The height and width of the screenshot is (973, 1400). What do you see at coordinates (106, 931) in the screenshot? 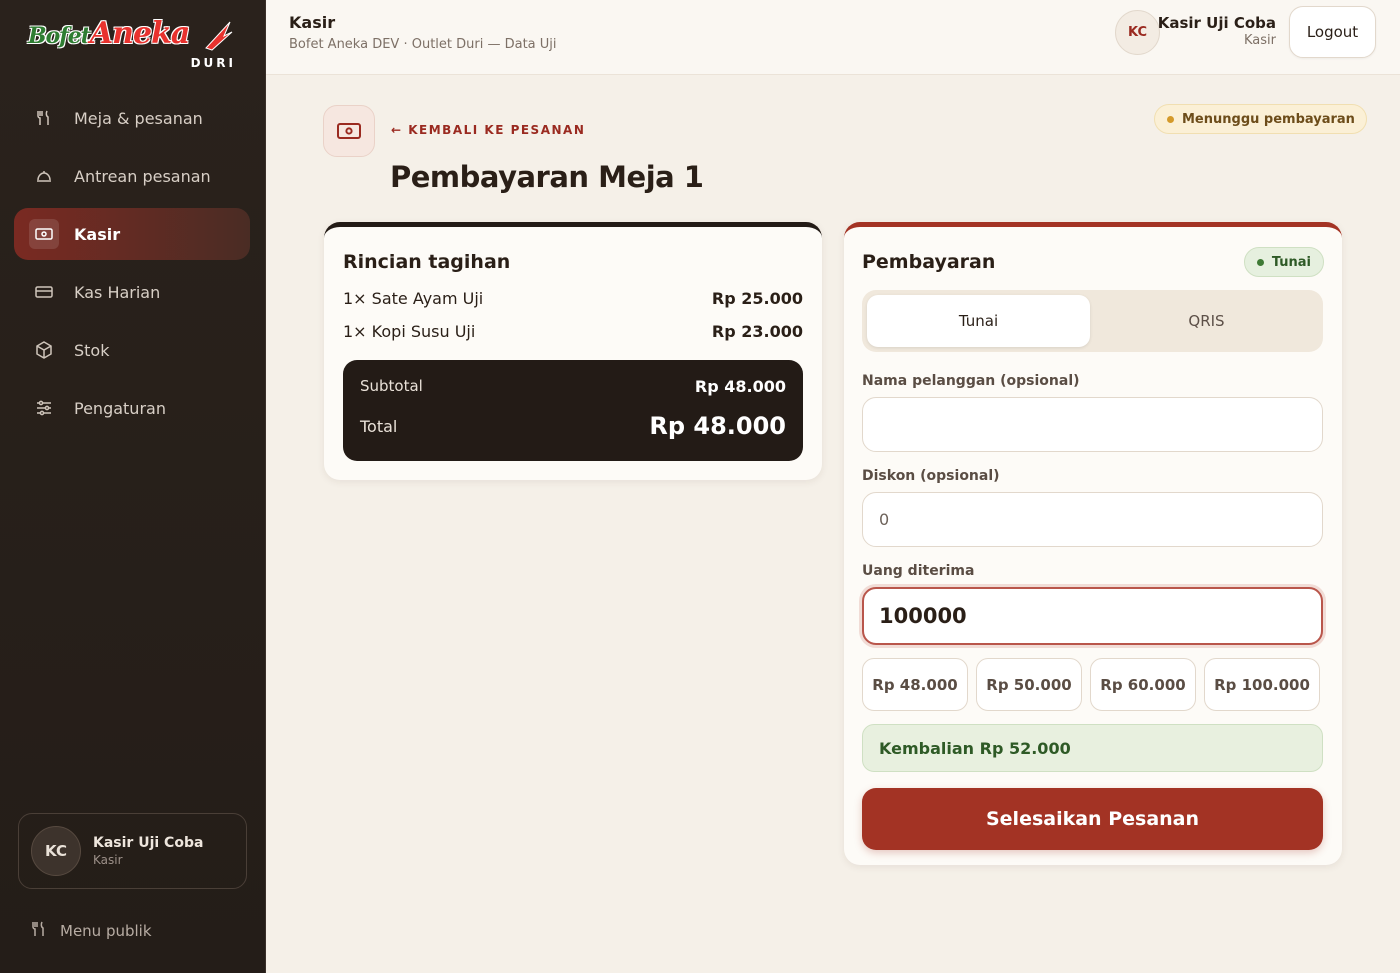
I see `public-menu-label: Menu publik` at bounding box center [106, 931].